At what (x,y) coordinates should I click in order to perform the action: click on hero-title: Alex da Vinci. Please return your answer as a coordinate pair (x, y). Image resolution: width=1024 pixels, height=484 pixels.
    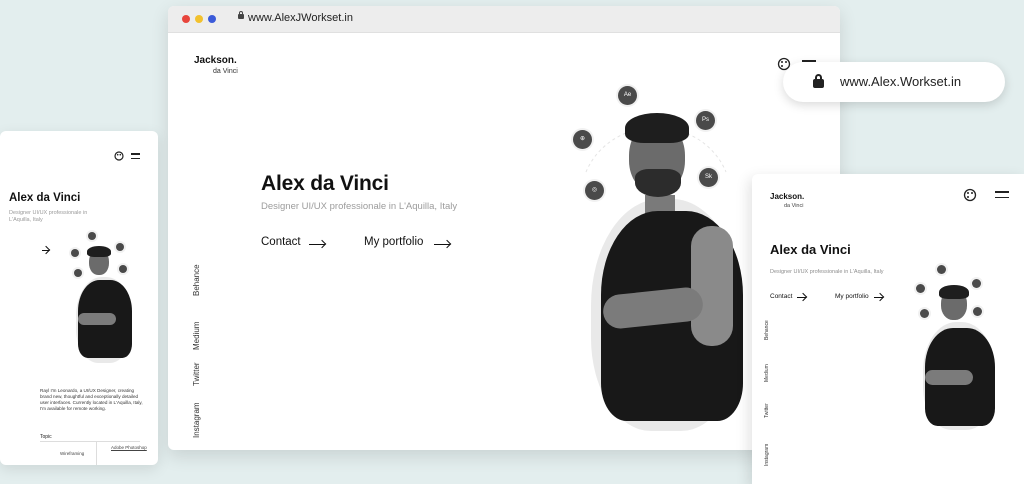
    Looking at the image, I should click on (325, 183).